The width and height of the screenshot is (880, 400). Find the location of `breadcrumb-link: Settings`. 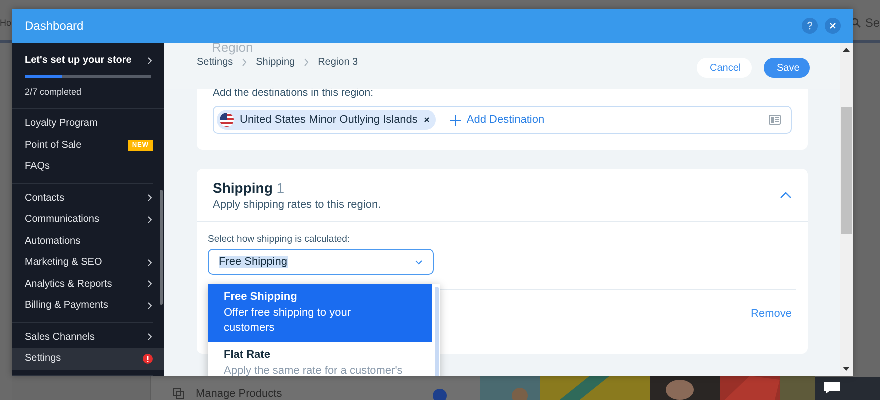

breadcrumb-link: Settings is located at coordinates (215, 62).